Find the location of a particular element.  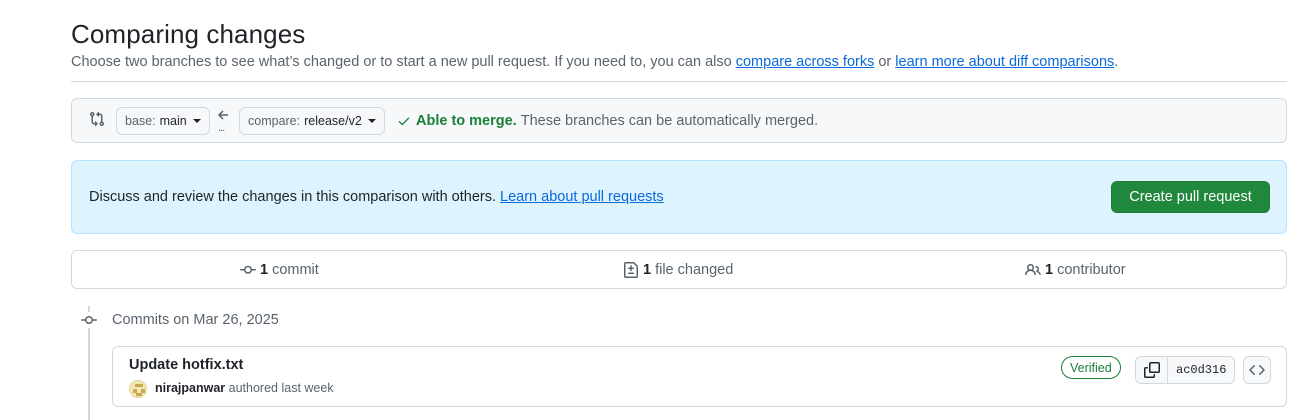

subtitle-end: . is located at coordinates (1116, 62).